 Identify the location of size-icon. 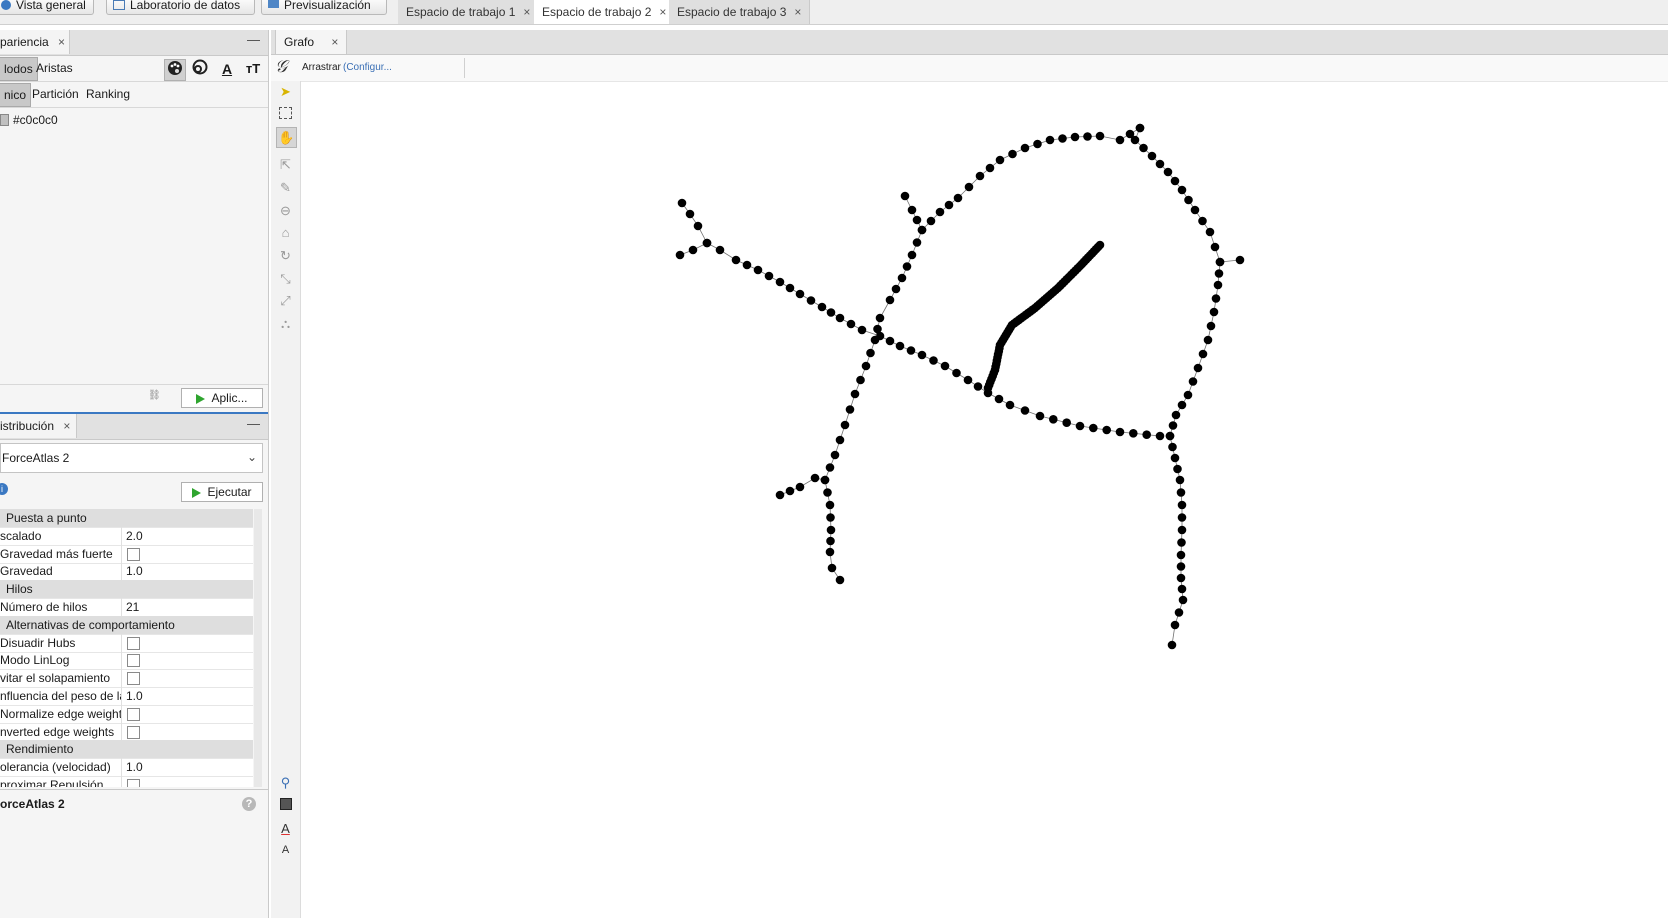
(200, 69).